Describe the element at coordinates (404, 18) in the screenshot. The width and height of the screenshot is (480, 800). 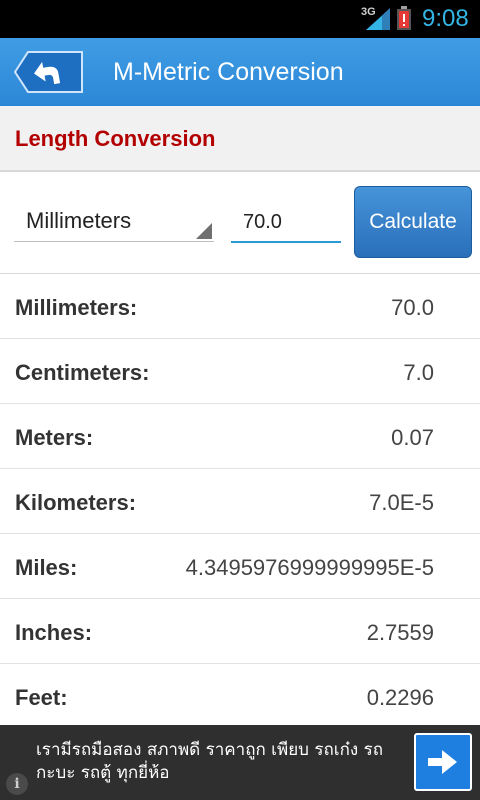
I see `battery-alert-icon` at that location.